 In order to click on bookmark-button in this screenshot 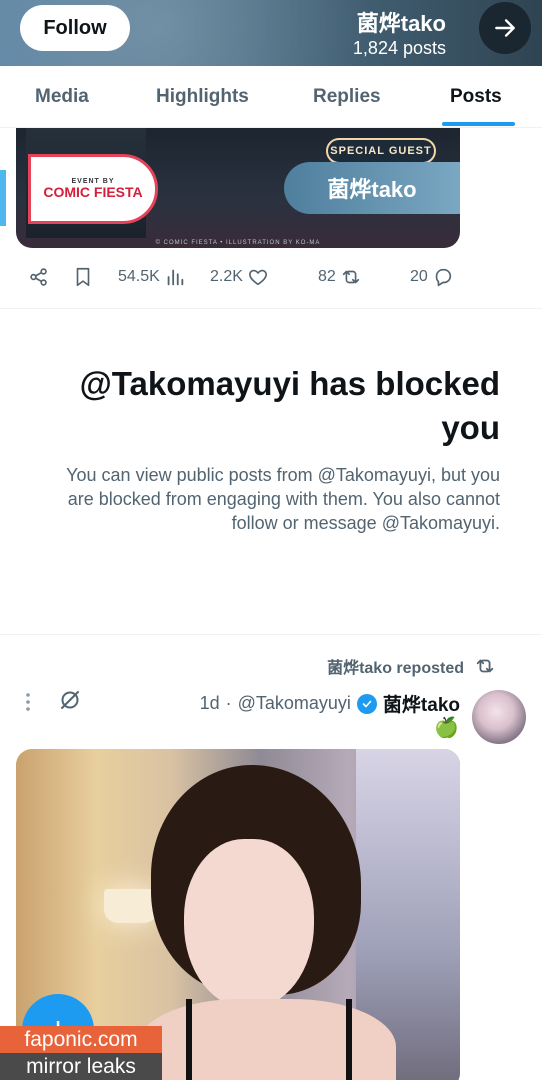, I will do `click(83, 277)`.